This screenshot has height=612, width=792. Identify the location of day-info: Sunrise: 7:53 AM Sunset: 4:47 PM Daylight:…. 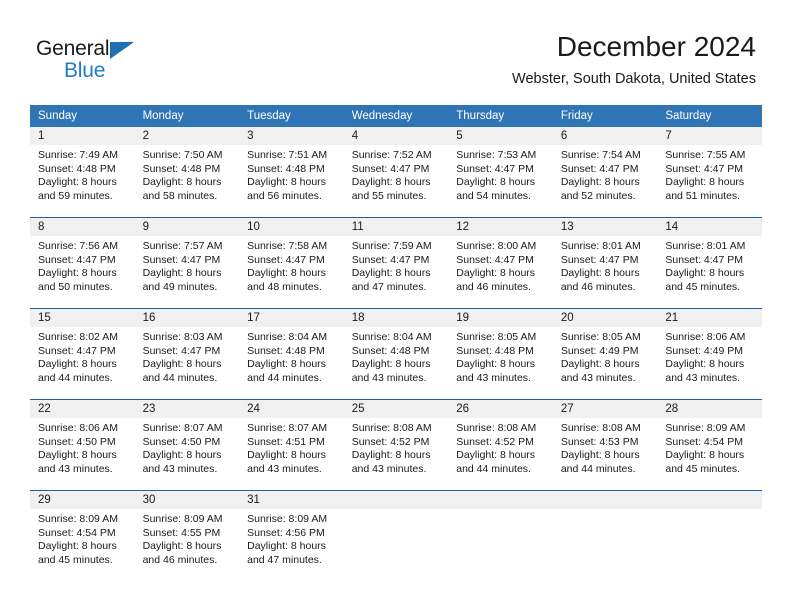
(500, 174).